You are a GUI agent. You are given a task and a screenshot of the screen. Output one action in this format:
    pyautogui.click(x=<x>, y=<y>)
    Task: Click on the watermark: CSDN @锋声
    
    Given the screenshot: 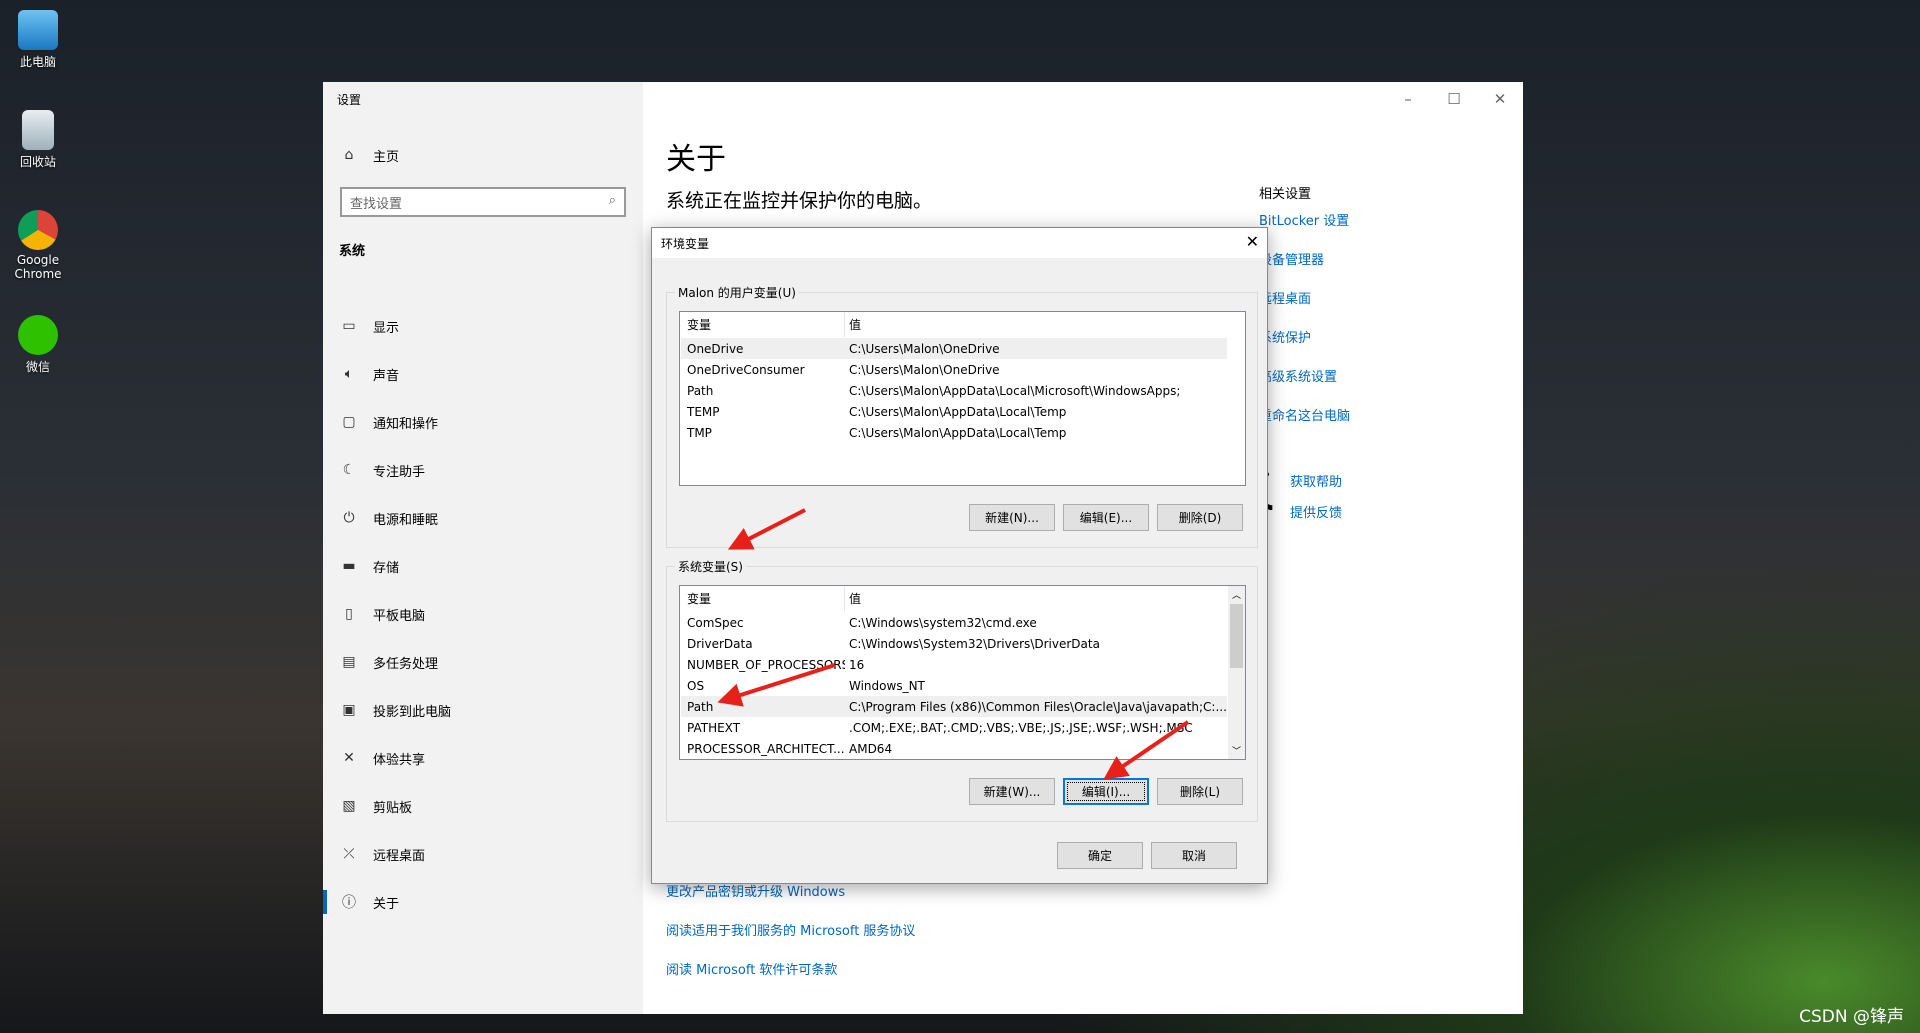 What is the action you would take?
    pyautogui.click(x=1851, y=1017)
    